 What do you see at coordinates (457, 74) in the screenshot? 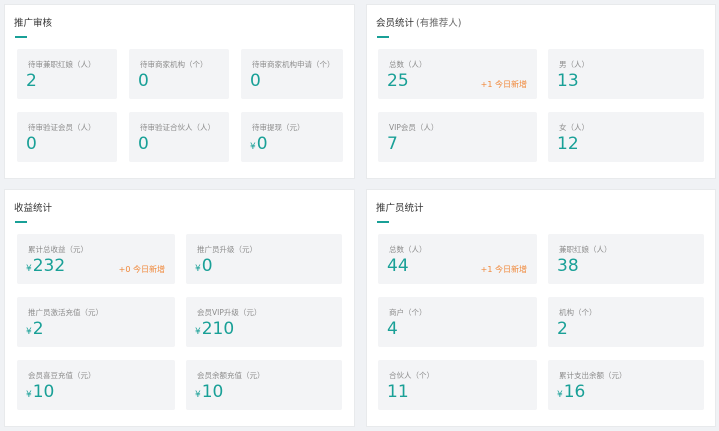
I see `stat-card-member-total: 总数（人） 25 +1 今日新增` at bounding box center [457, 74].